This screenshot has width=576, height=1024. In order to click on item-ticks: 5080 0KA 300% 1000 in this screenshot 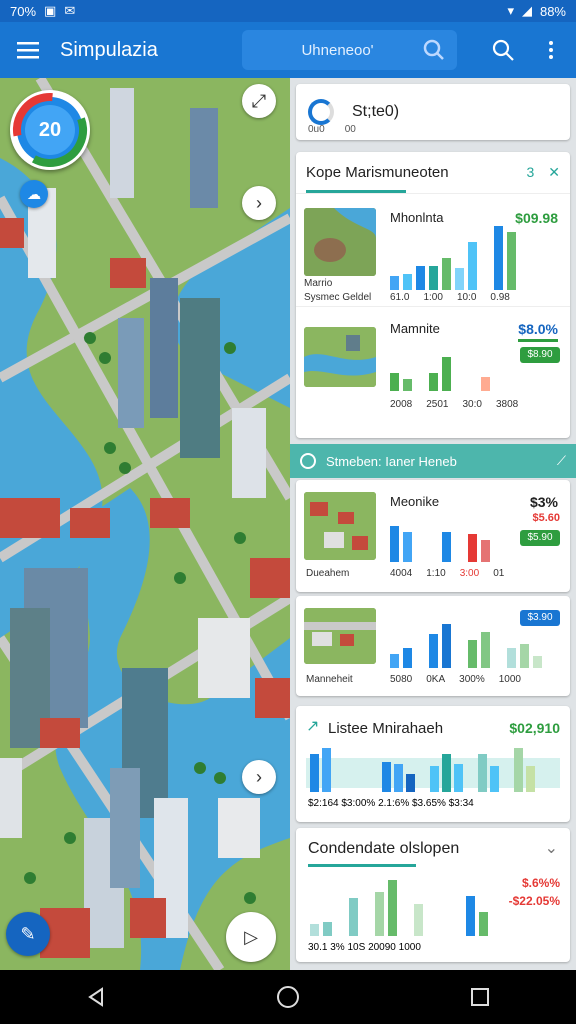, I will do `click(455, 679)`.